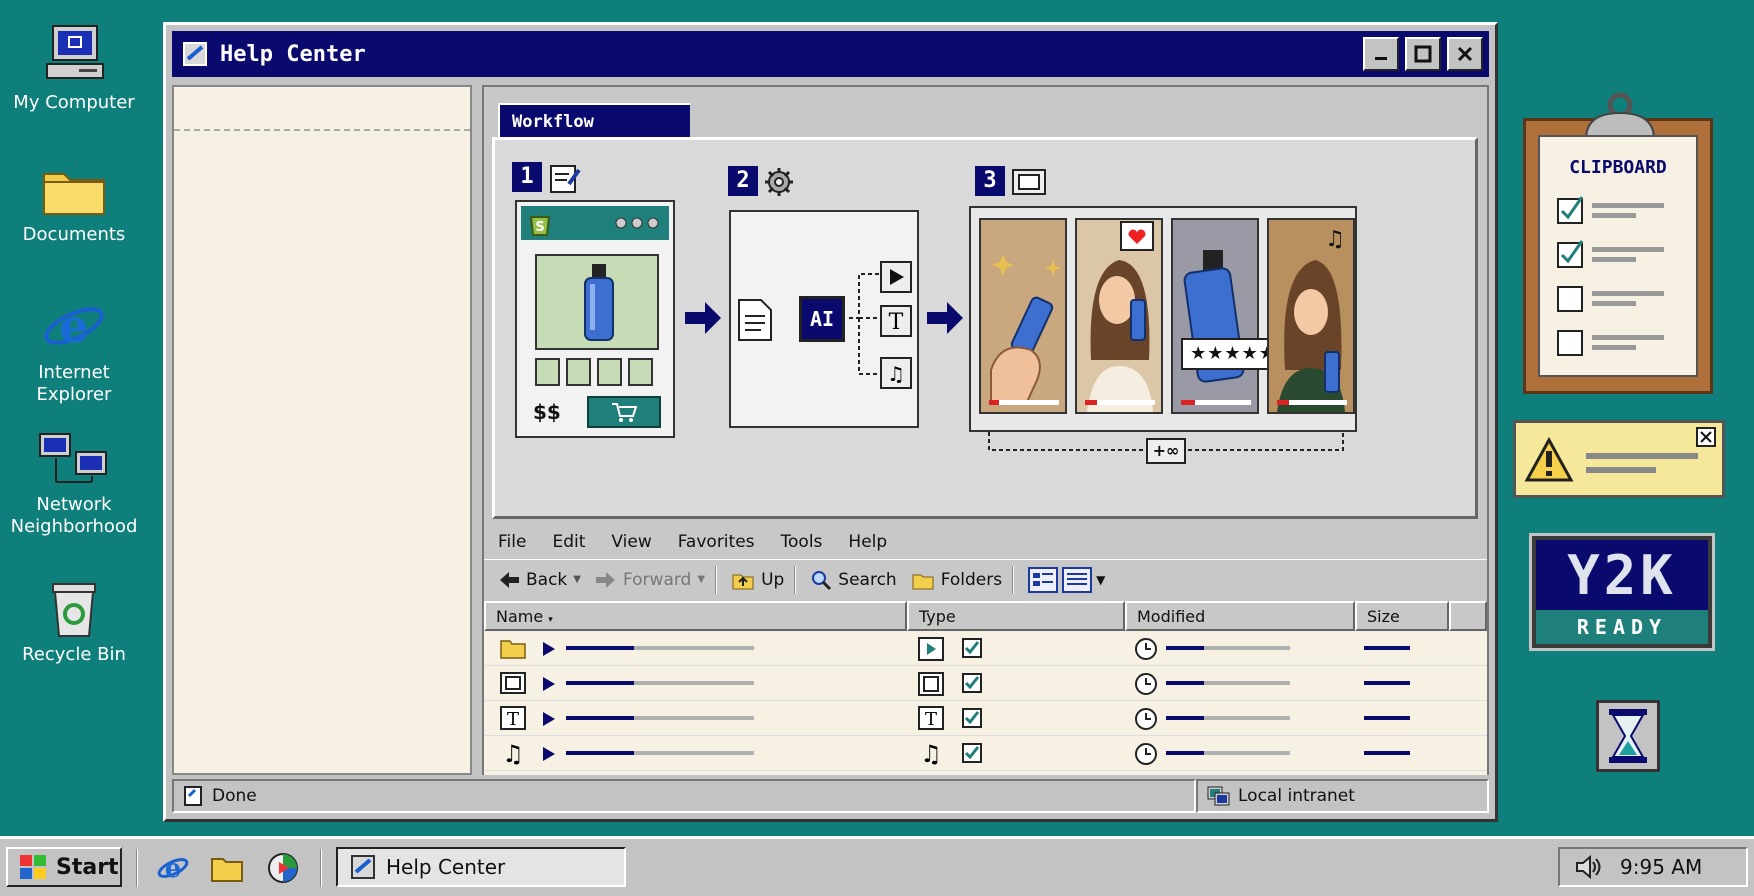  I want to click on menu-help: Help, so click(867, 542).